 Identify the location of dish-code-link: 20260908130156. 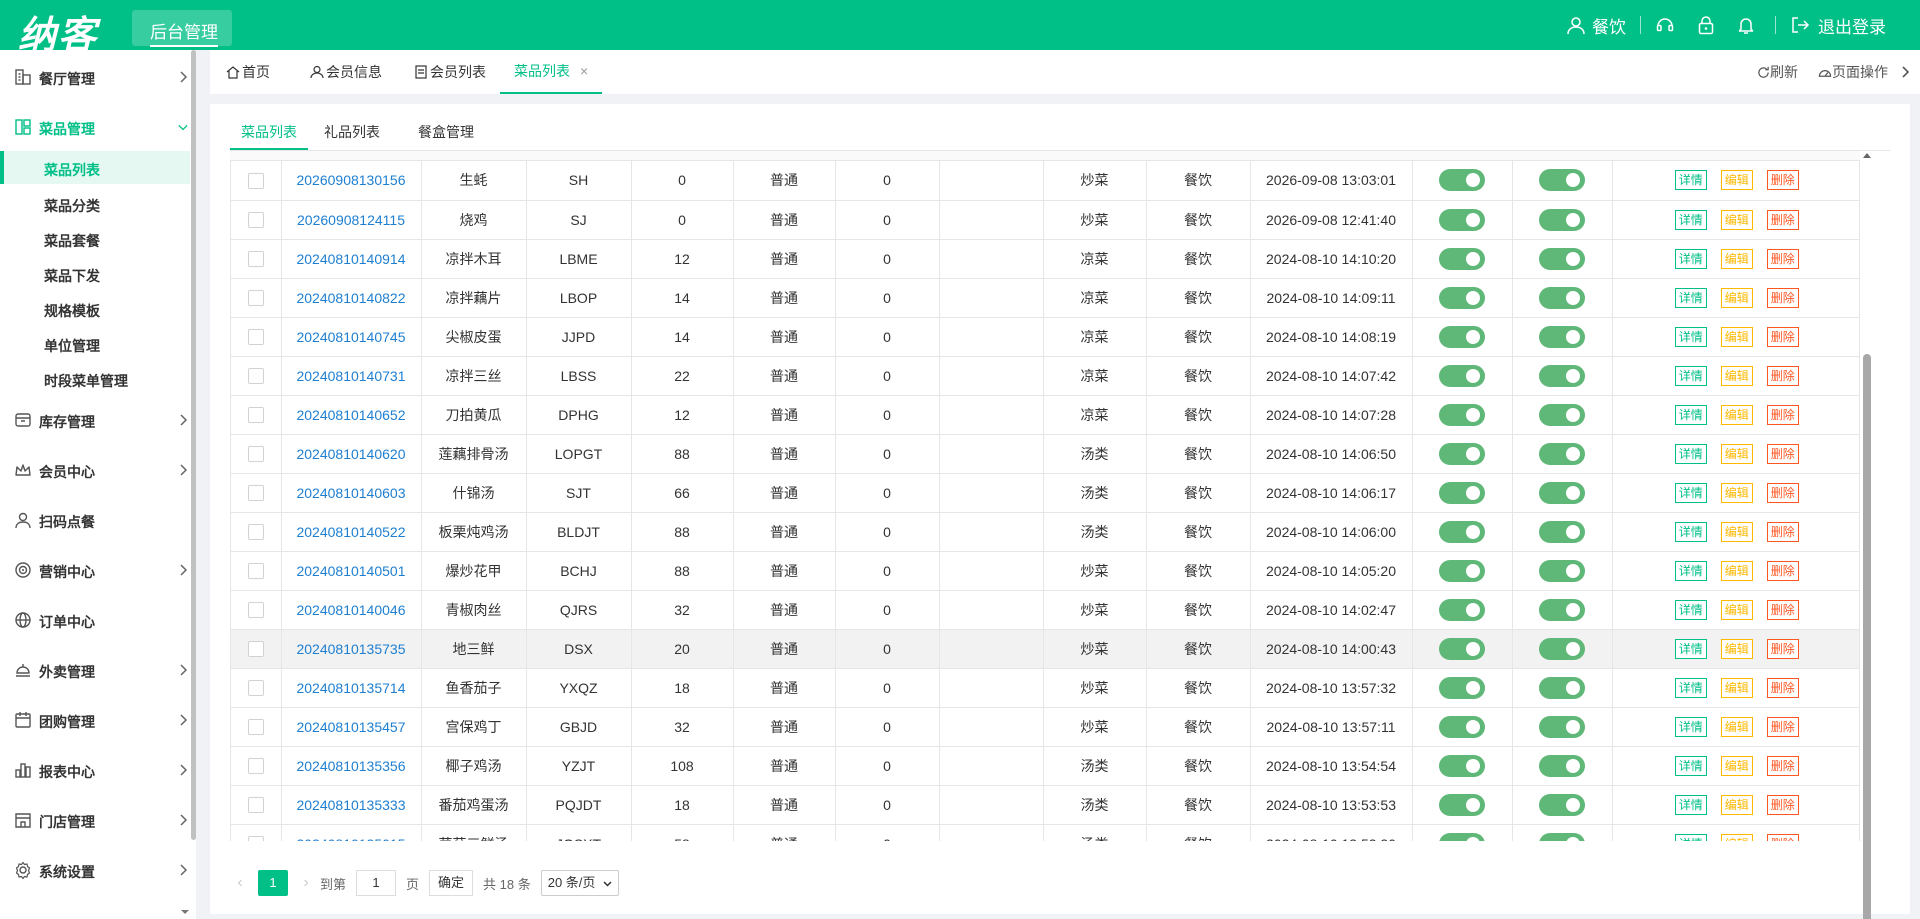
(350, 180).